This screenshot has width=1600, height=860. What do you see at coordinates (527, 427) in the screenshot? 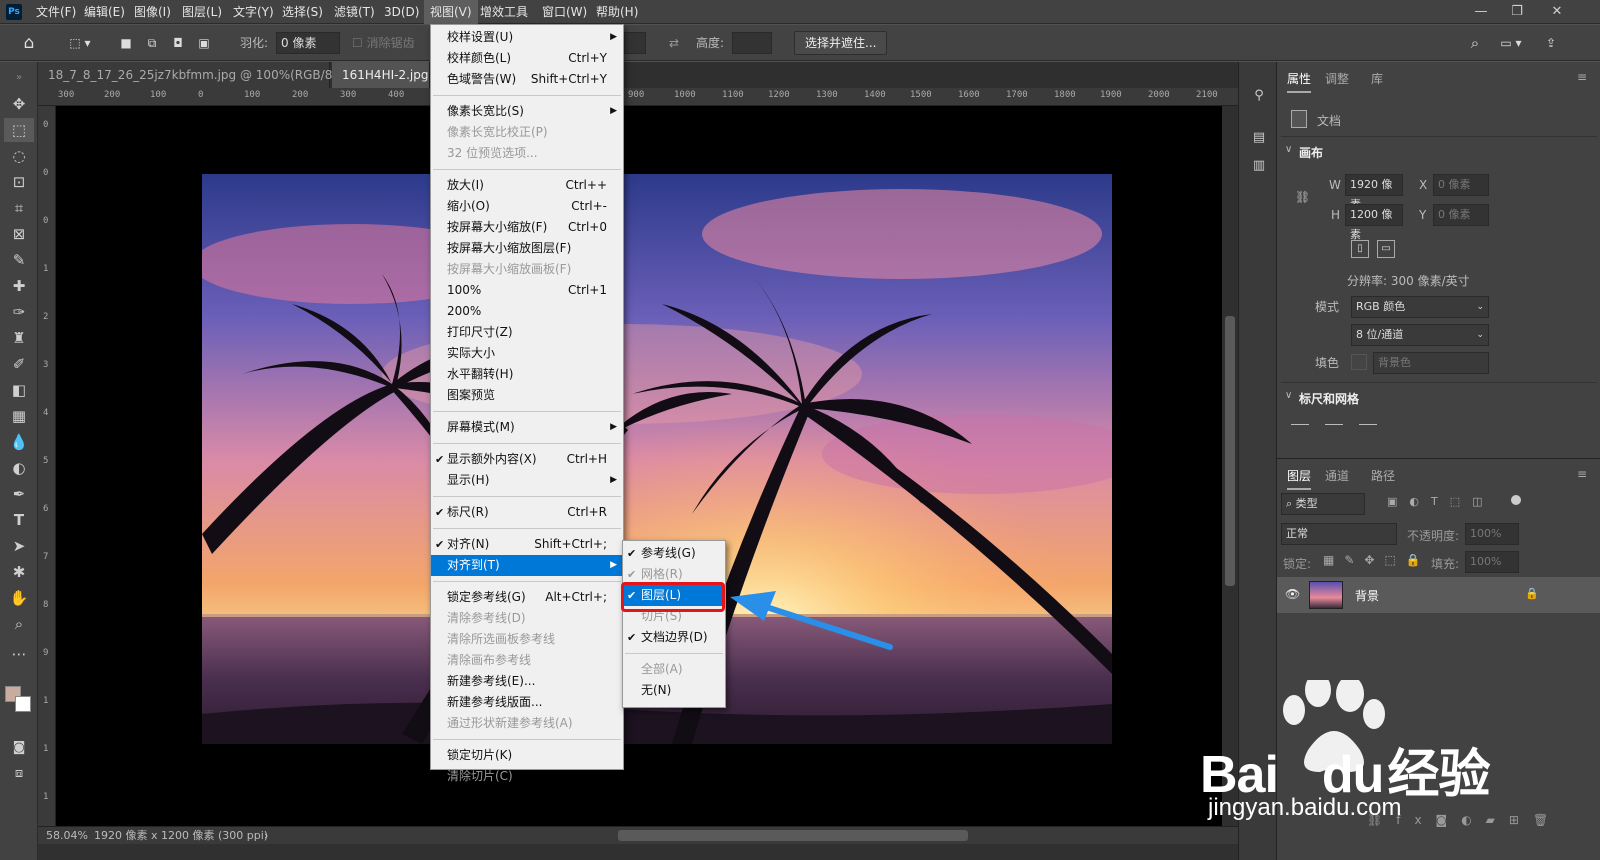
I see `view-menu-item: 屏幕模式(M) ▶` at bounding box center [527, 427].